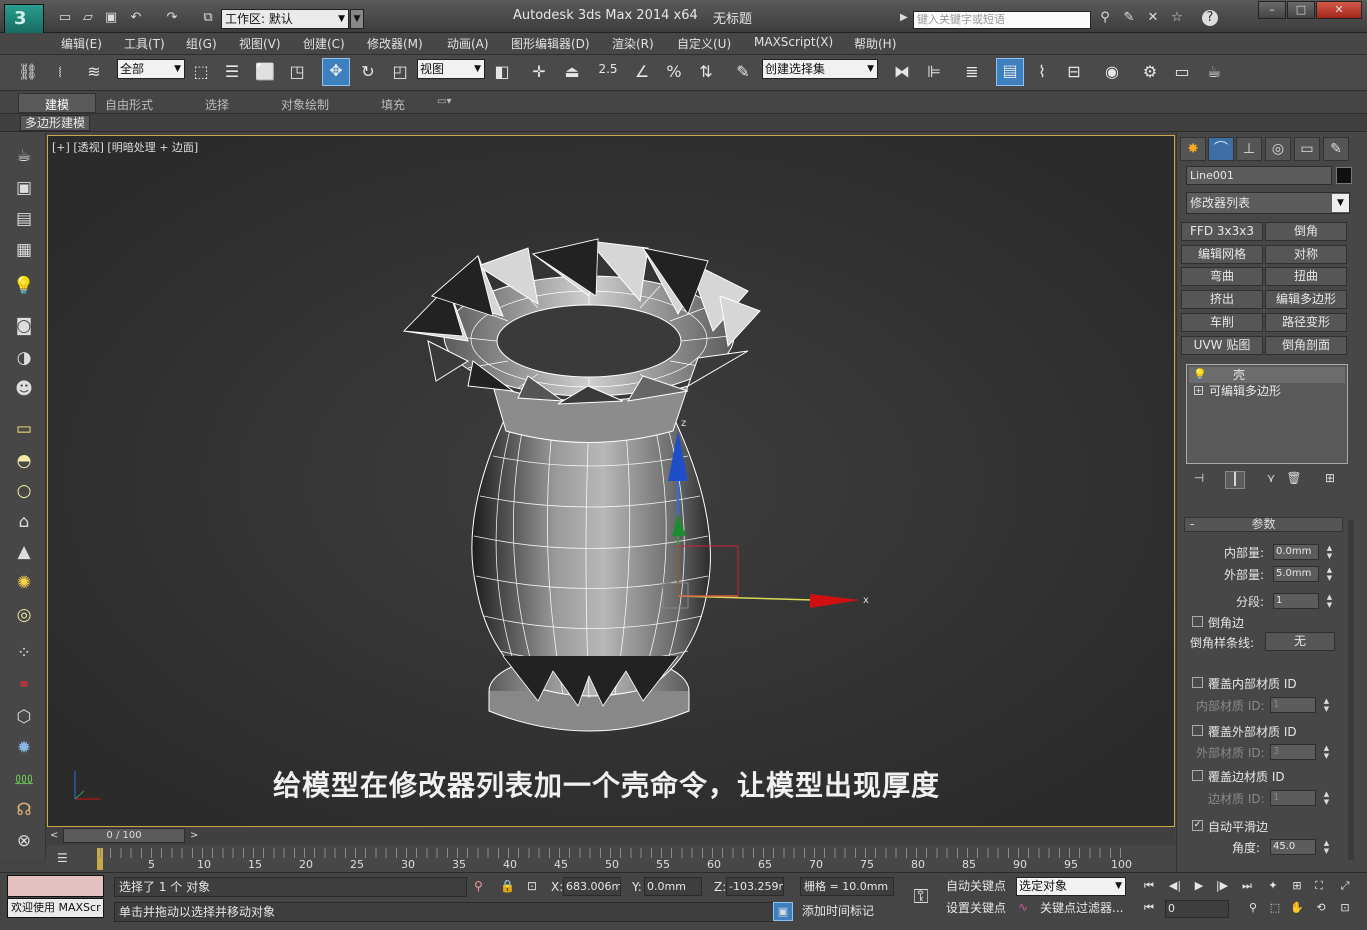 The width and height of the screenshot is (1367, 930). What do you see at coordinates (1182, 72) in the screenshot?
I see `rendered-frame-icon: ▭` at bounding box center [1182, 72].